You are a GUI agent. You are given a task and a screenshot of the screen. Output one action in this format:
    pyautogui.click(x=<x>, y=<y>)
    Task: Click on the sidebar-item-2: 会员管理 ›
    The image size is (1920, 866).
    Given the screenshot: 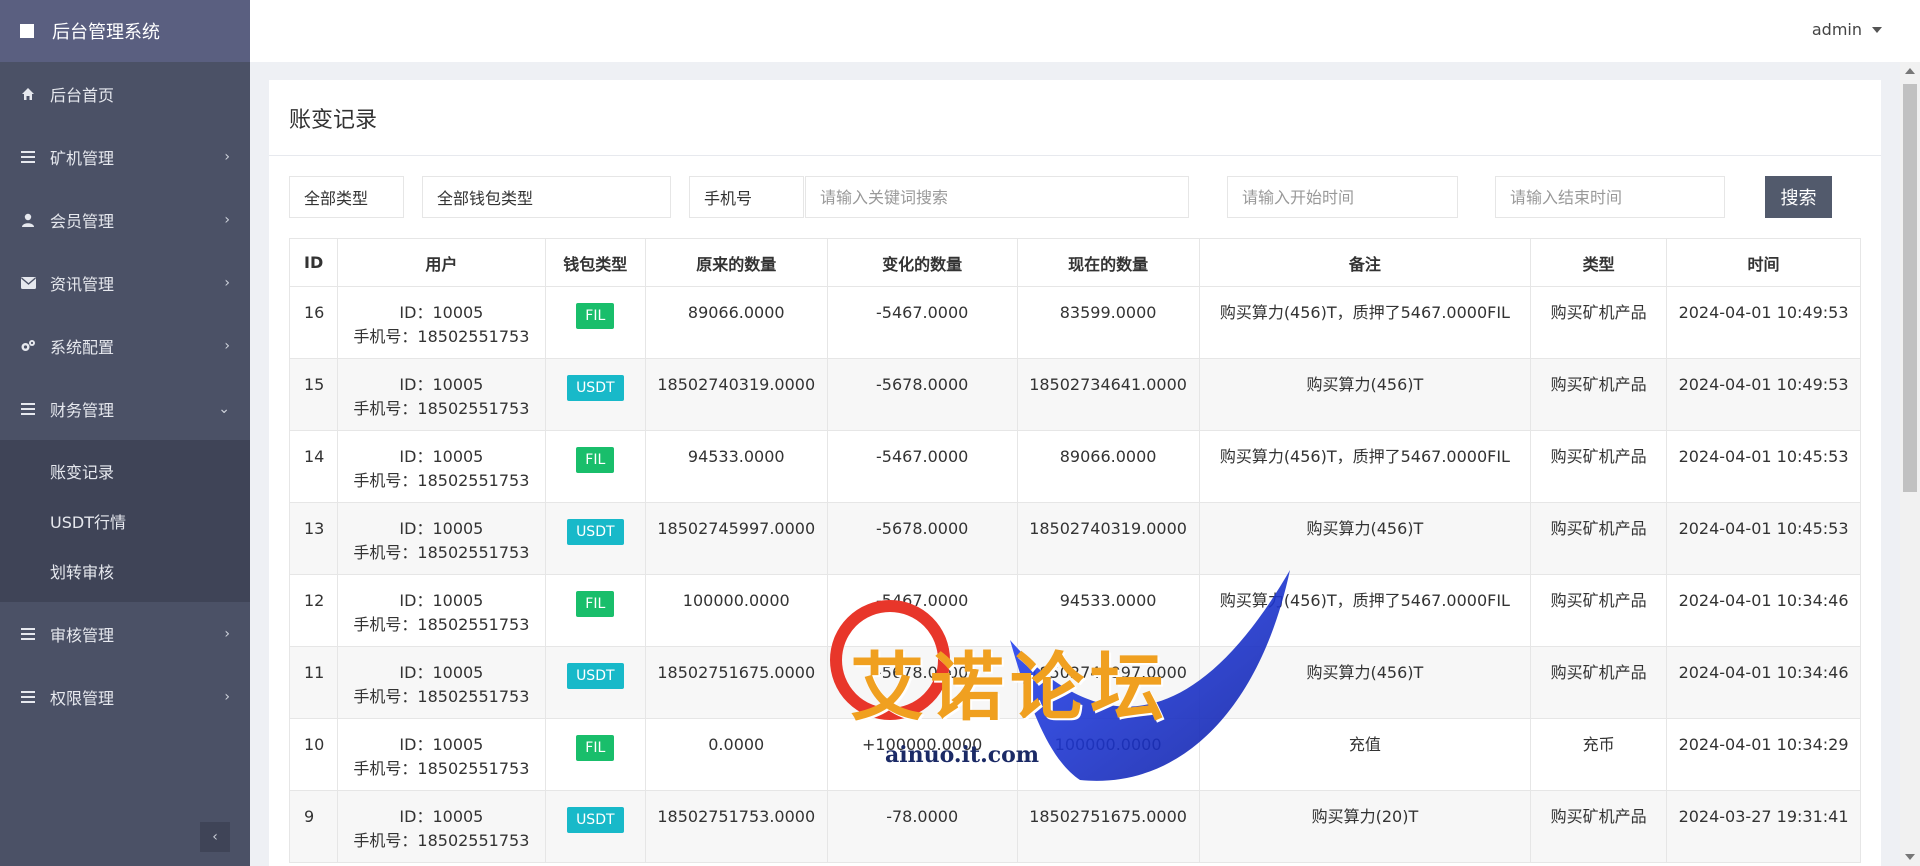 What is the action you would take?
    pyautogui.click(x=125, y=219)
    